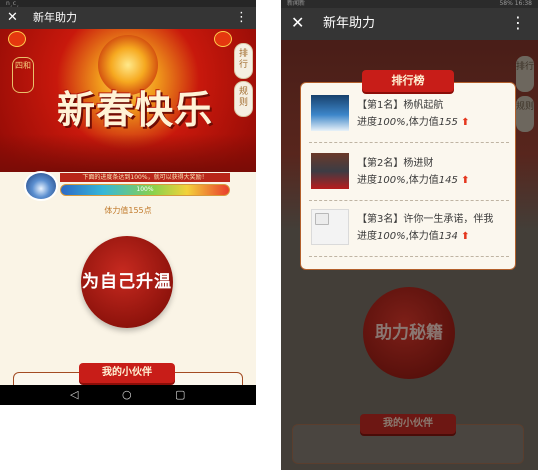  I want to click on status-bar: n¸c¸, so click(128, 3).